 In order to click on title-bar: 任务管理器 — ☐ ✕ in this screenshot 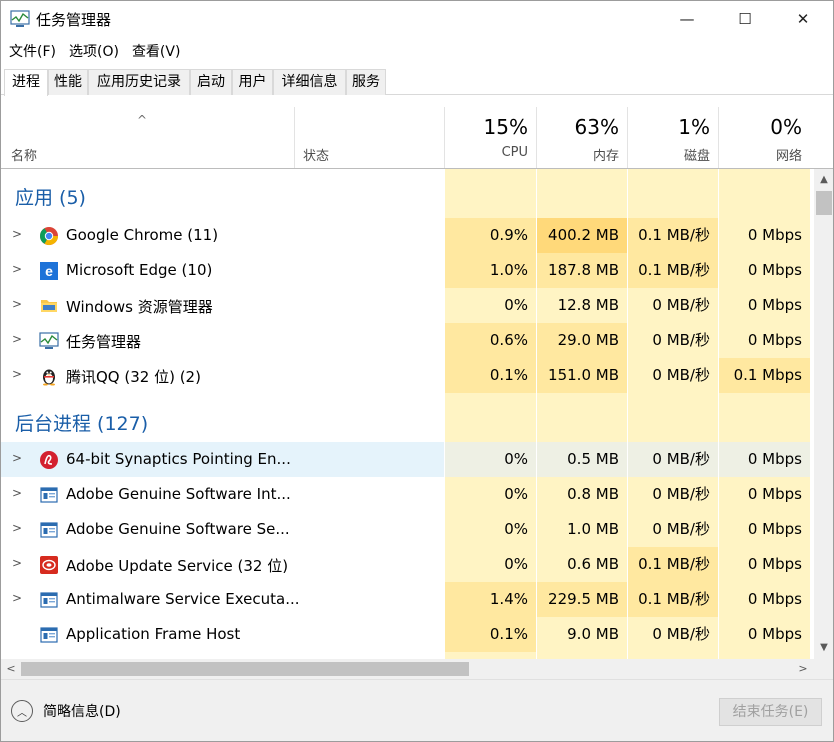, I will do `click(417, 19)`.